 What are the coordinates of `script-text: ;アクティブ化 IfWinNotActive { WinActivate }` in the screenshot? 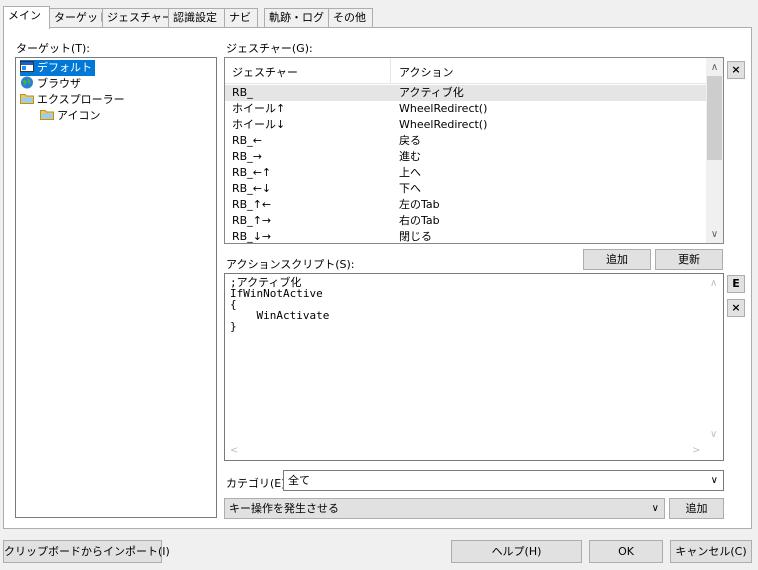 It's located at (280, 304).